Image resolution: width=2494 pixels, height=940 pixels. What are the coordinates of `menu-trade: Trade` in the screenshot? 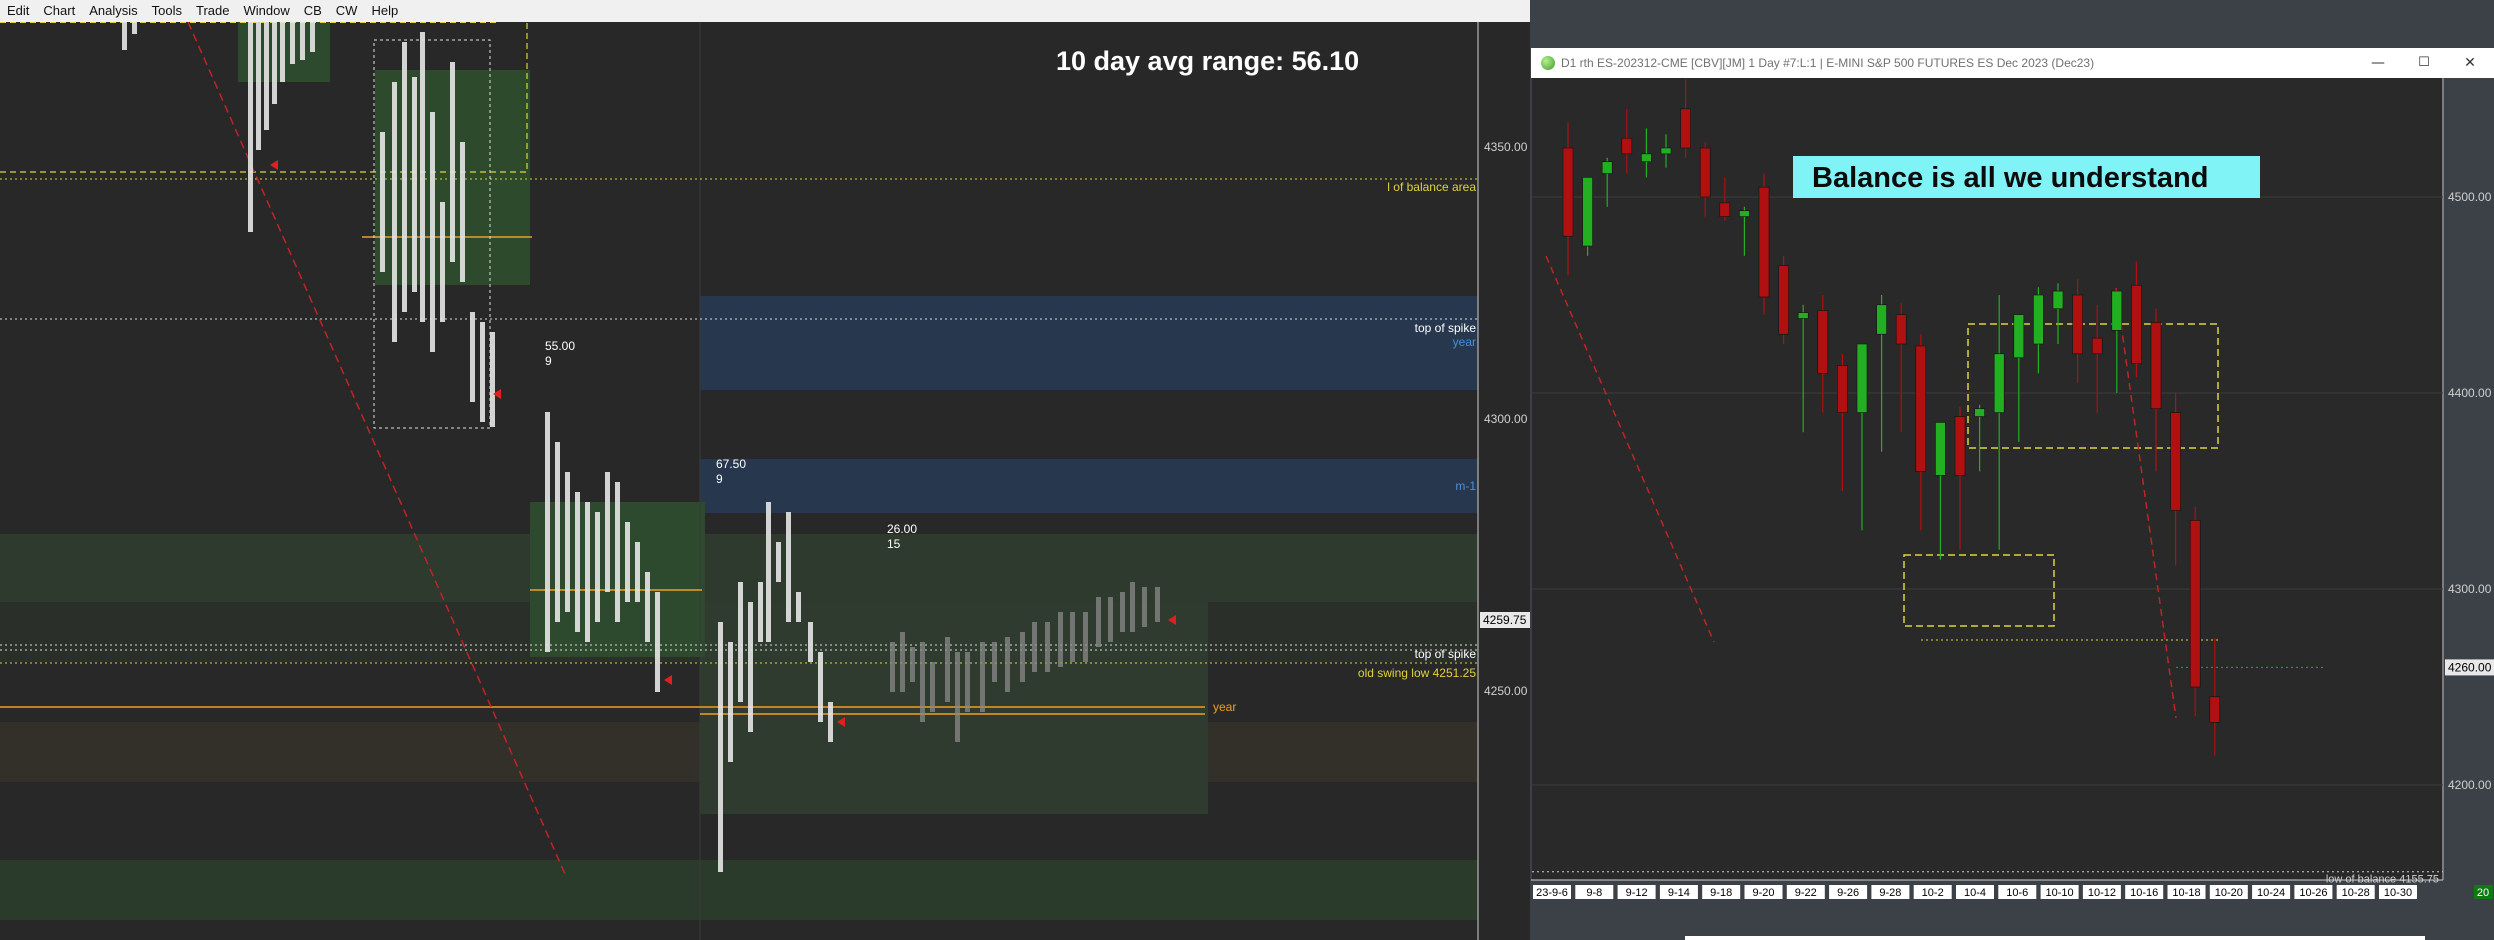 It's located at (212, 11).